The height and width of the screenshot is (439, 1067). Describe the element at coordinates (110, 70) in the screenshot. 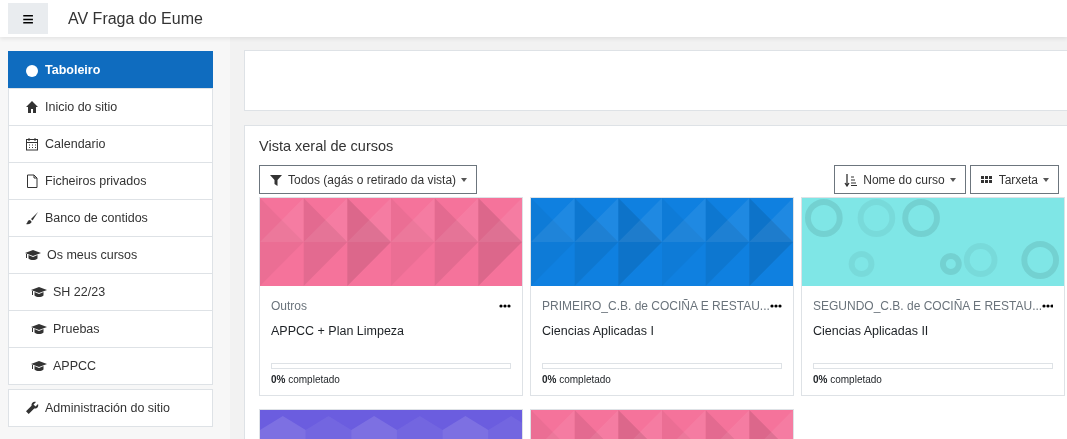

I see `sidebar-item: Taboleiro` at that location.